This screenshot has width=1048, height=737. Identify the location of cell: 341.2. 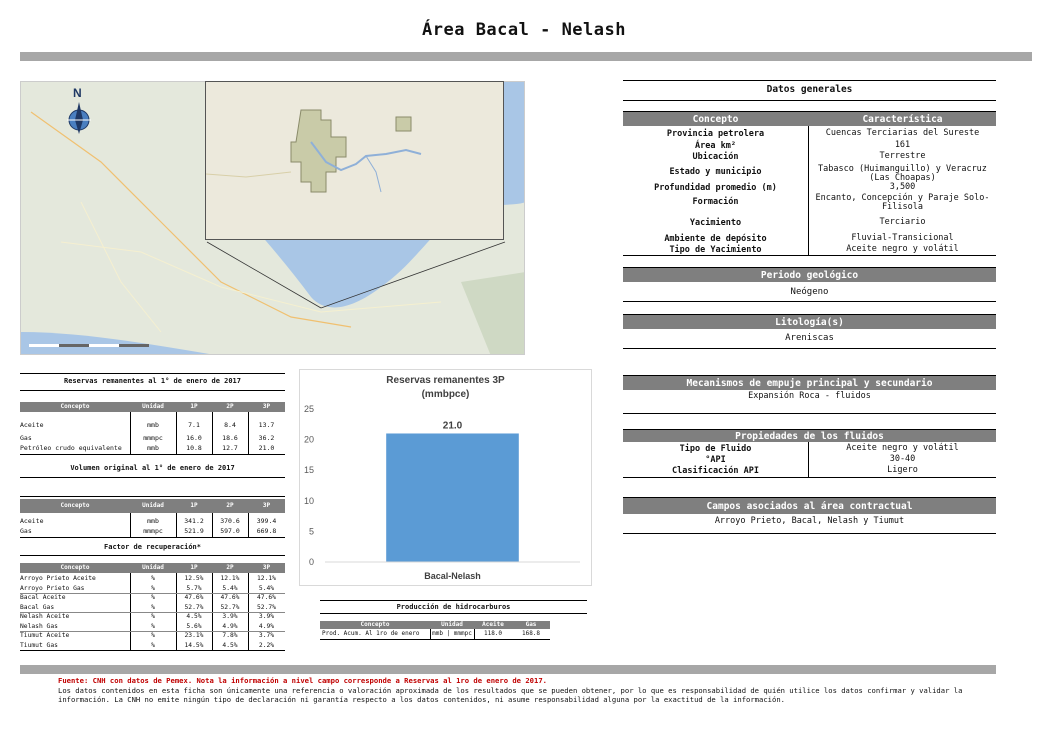
(194, 521).